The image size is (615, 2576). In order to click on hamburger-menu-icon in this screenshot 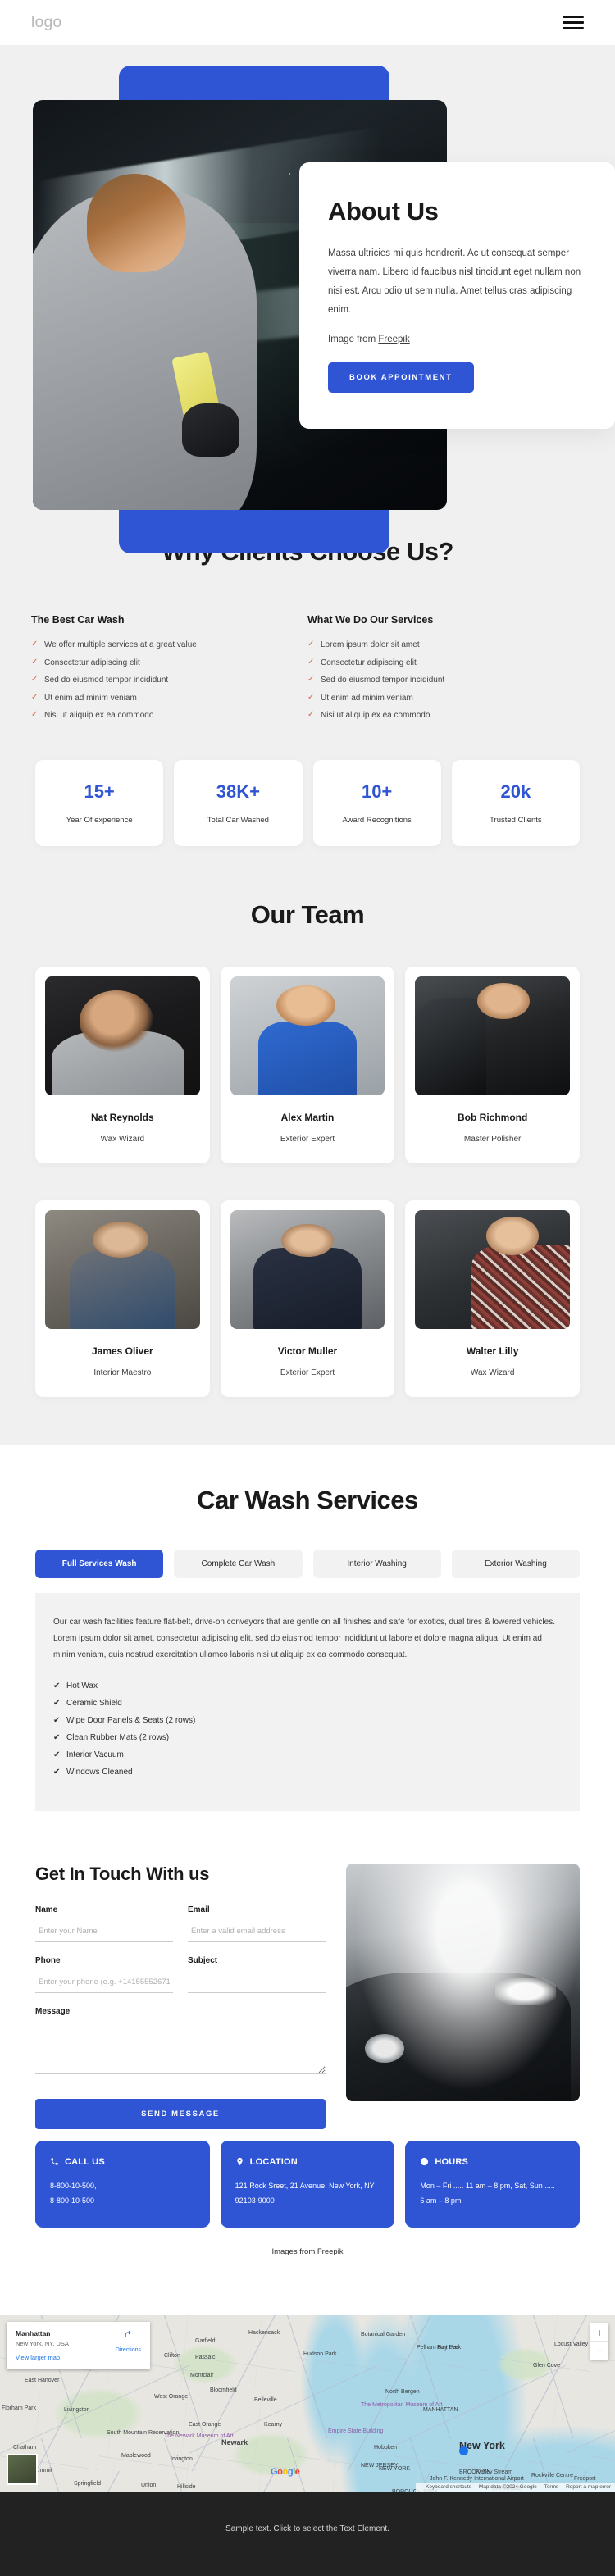, I will do `click(573, 23)`.